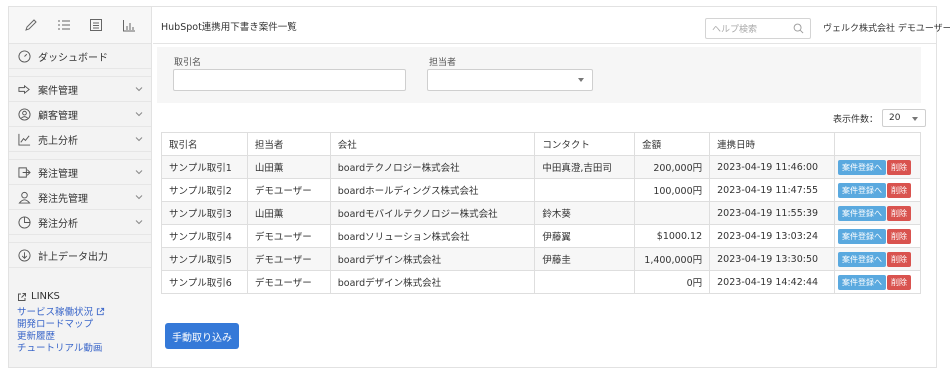 The image size is (950, 382). What do you see at coordinates (24, 197) in the screenshot?
I see `supplier-icon` at bounding box center [24, 197].